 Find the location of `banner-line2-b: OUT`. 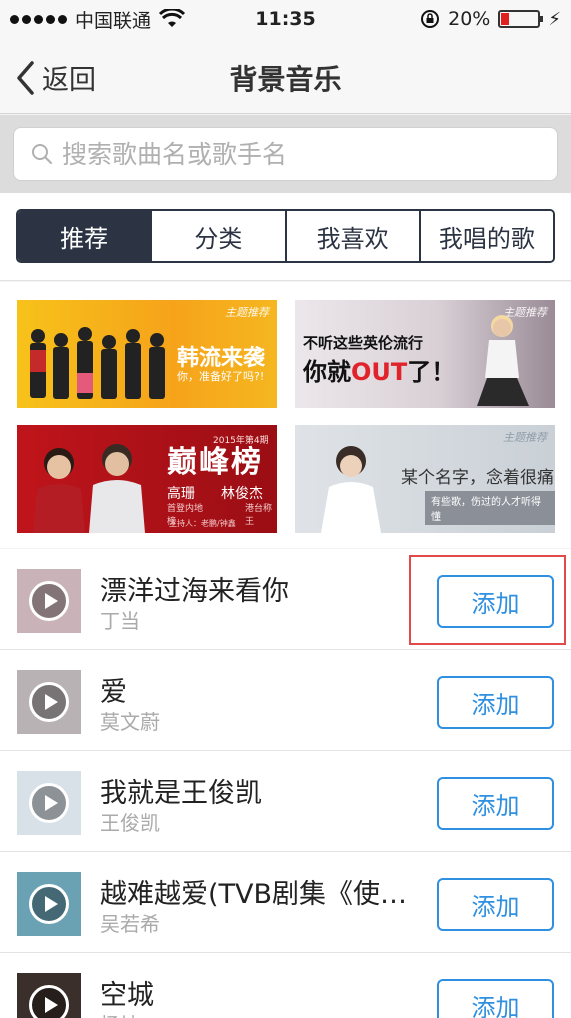

banner-line2-b: OUT is located at coordinates (379, 372).